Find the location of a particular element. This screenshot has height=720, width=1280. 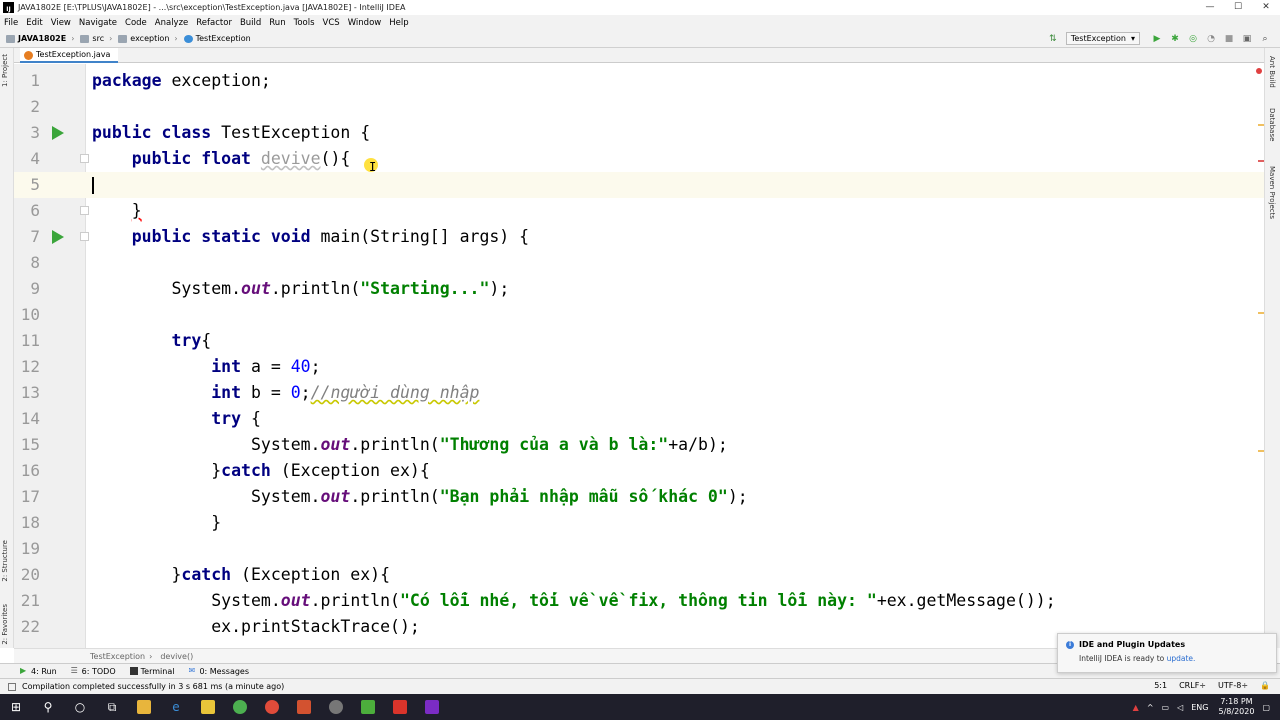

code-crumb-method: devive() is located at coordinates (176, 656).